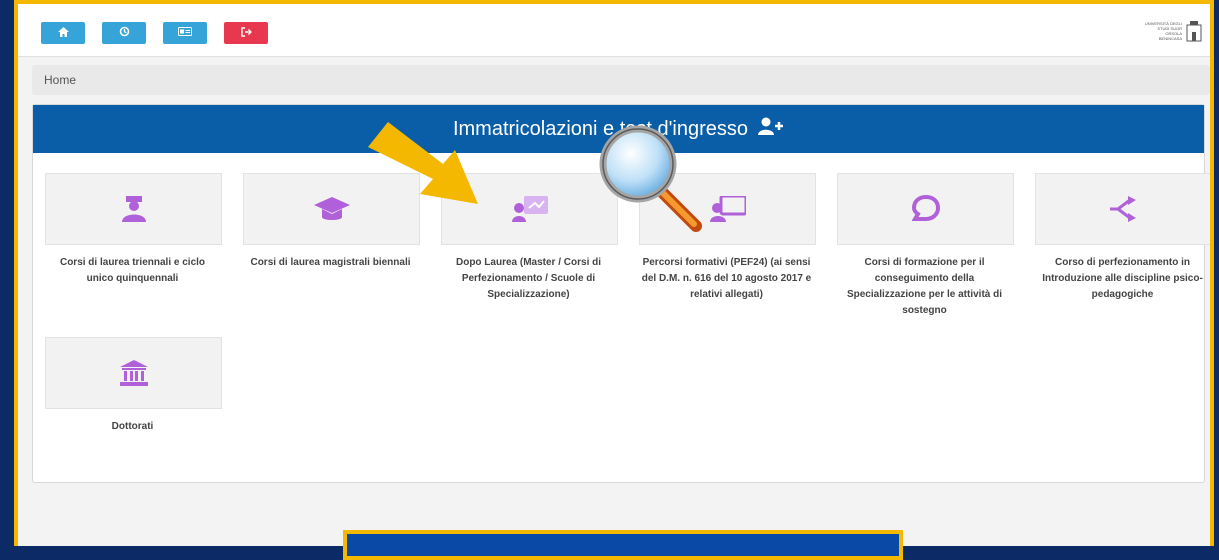 The width and height of the screenshot is (1219, 560). What do you see at coordinates (60, 80) in the screenshot?
I see `breadcrumb-home: Home` at bounding box center [60, 80].